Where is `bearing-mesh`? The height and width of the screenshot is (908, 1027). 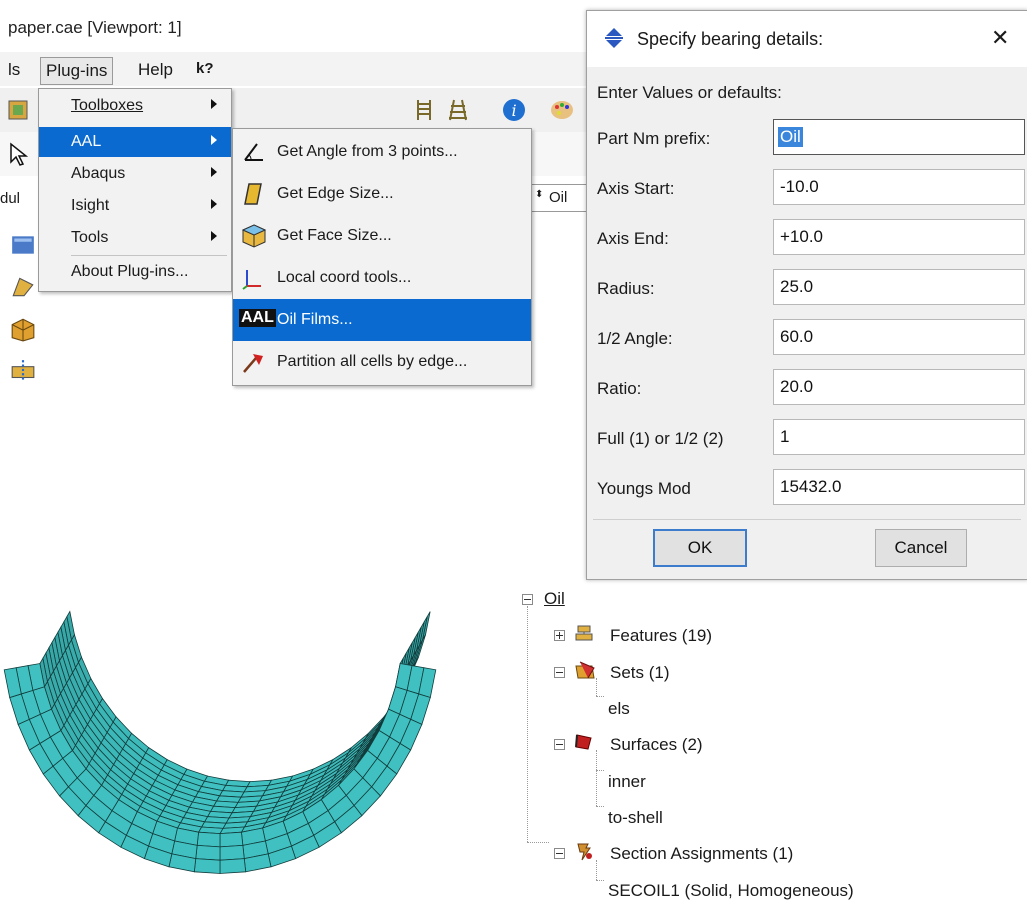
bearing-mesh is located at coordinates (220, 742).